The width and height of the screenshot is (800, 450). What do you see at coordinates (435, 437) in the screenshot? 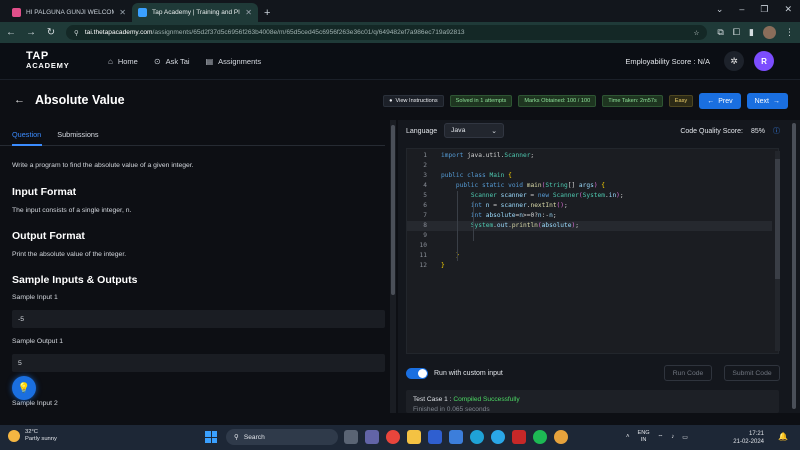
I see `app-l-icon` at bounding box center [435, 437].